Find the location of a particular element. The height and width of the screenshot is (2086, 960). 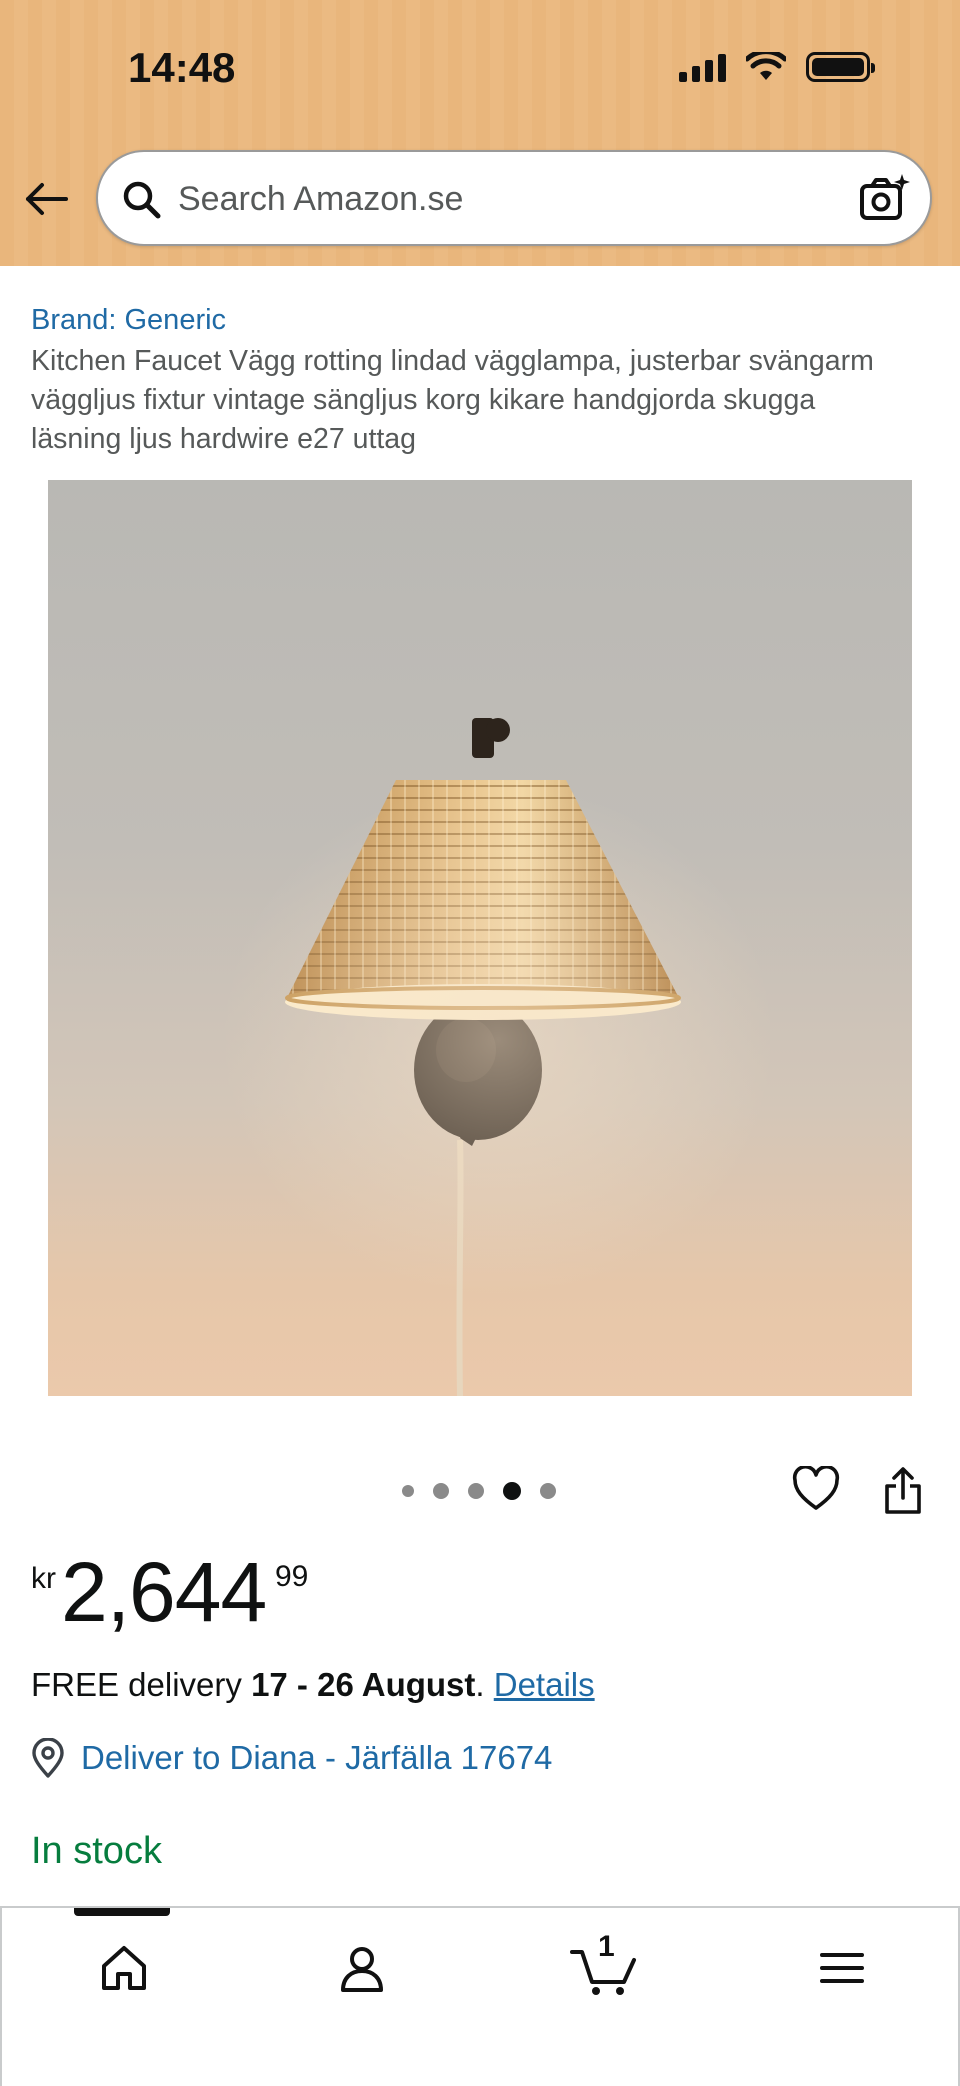

header: 14:48 is located at coordinates (480, 133).